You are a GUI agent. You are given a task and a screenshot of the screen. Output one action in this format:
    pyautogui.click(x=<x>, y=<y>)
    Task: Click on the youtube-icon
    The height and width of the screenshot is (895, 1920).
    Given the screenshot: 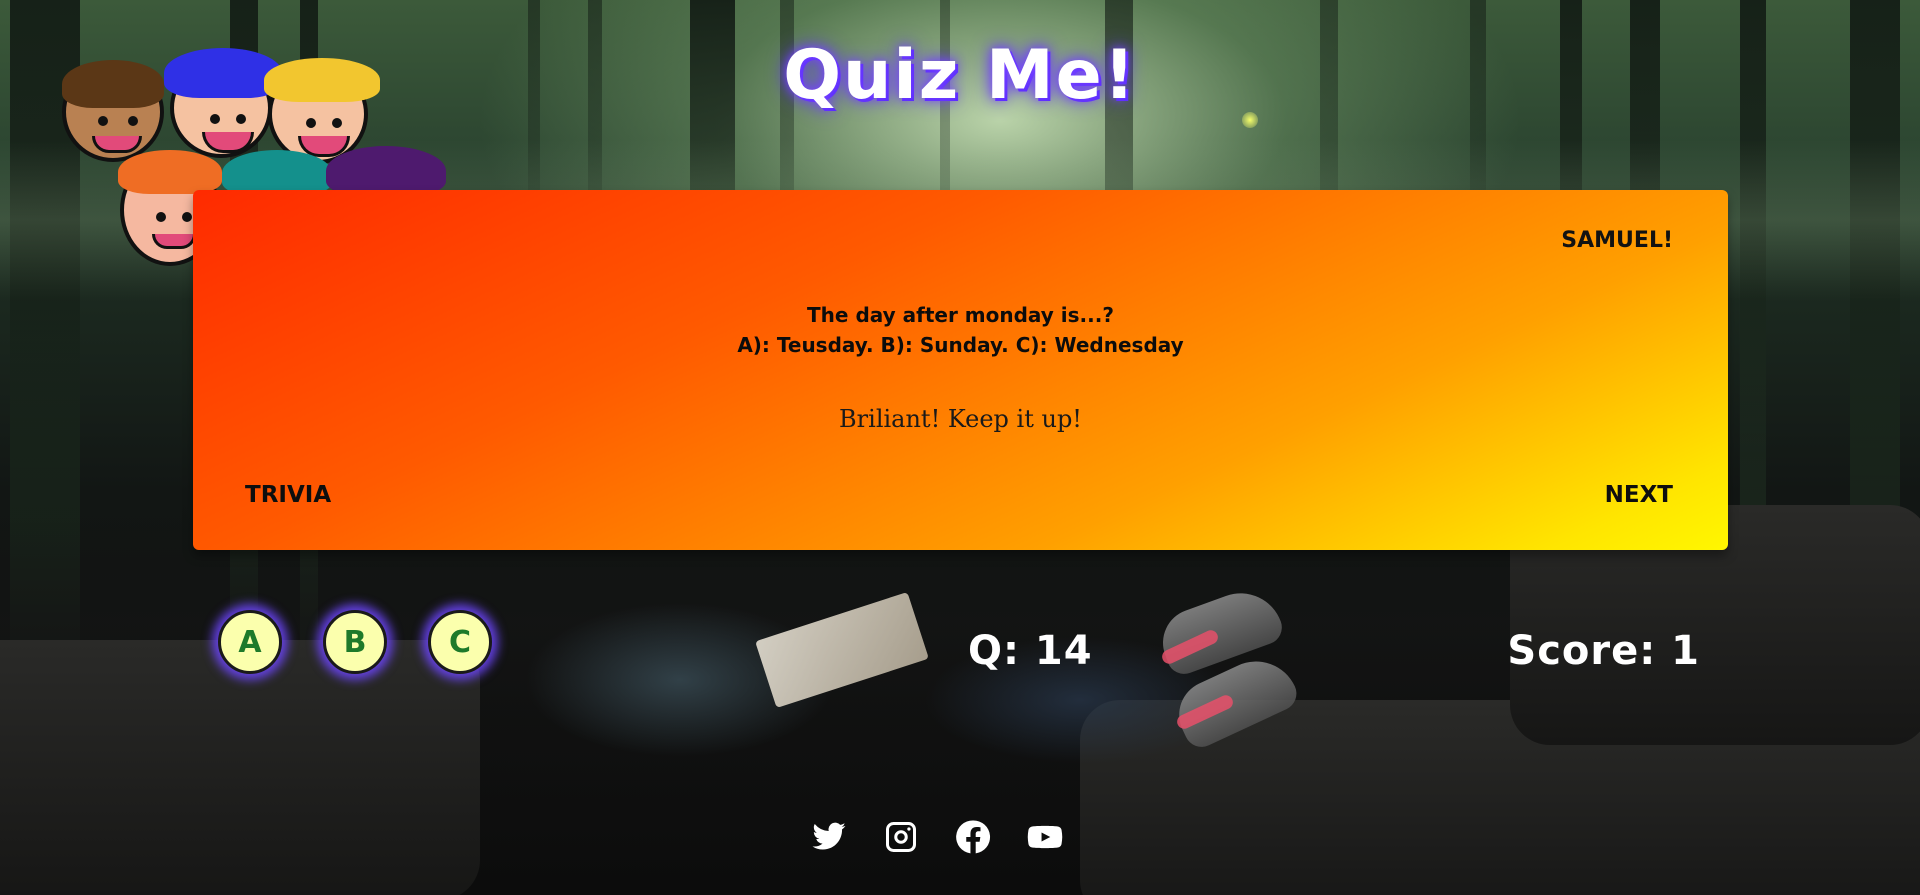 What is the action you would take?
    pyautogui.click(x=1045, y=837)
    